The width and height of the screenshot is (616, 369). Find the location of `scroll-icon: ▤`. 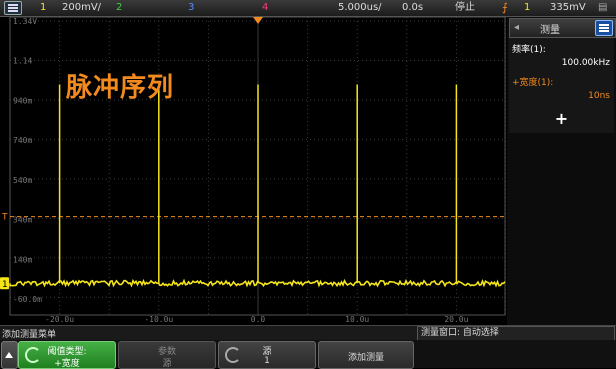

scroll-icon: ▤ is located at coordinates (603, 7).